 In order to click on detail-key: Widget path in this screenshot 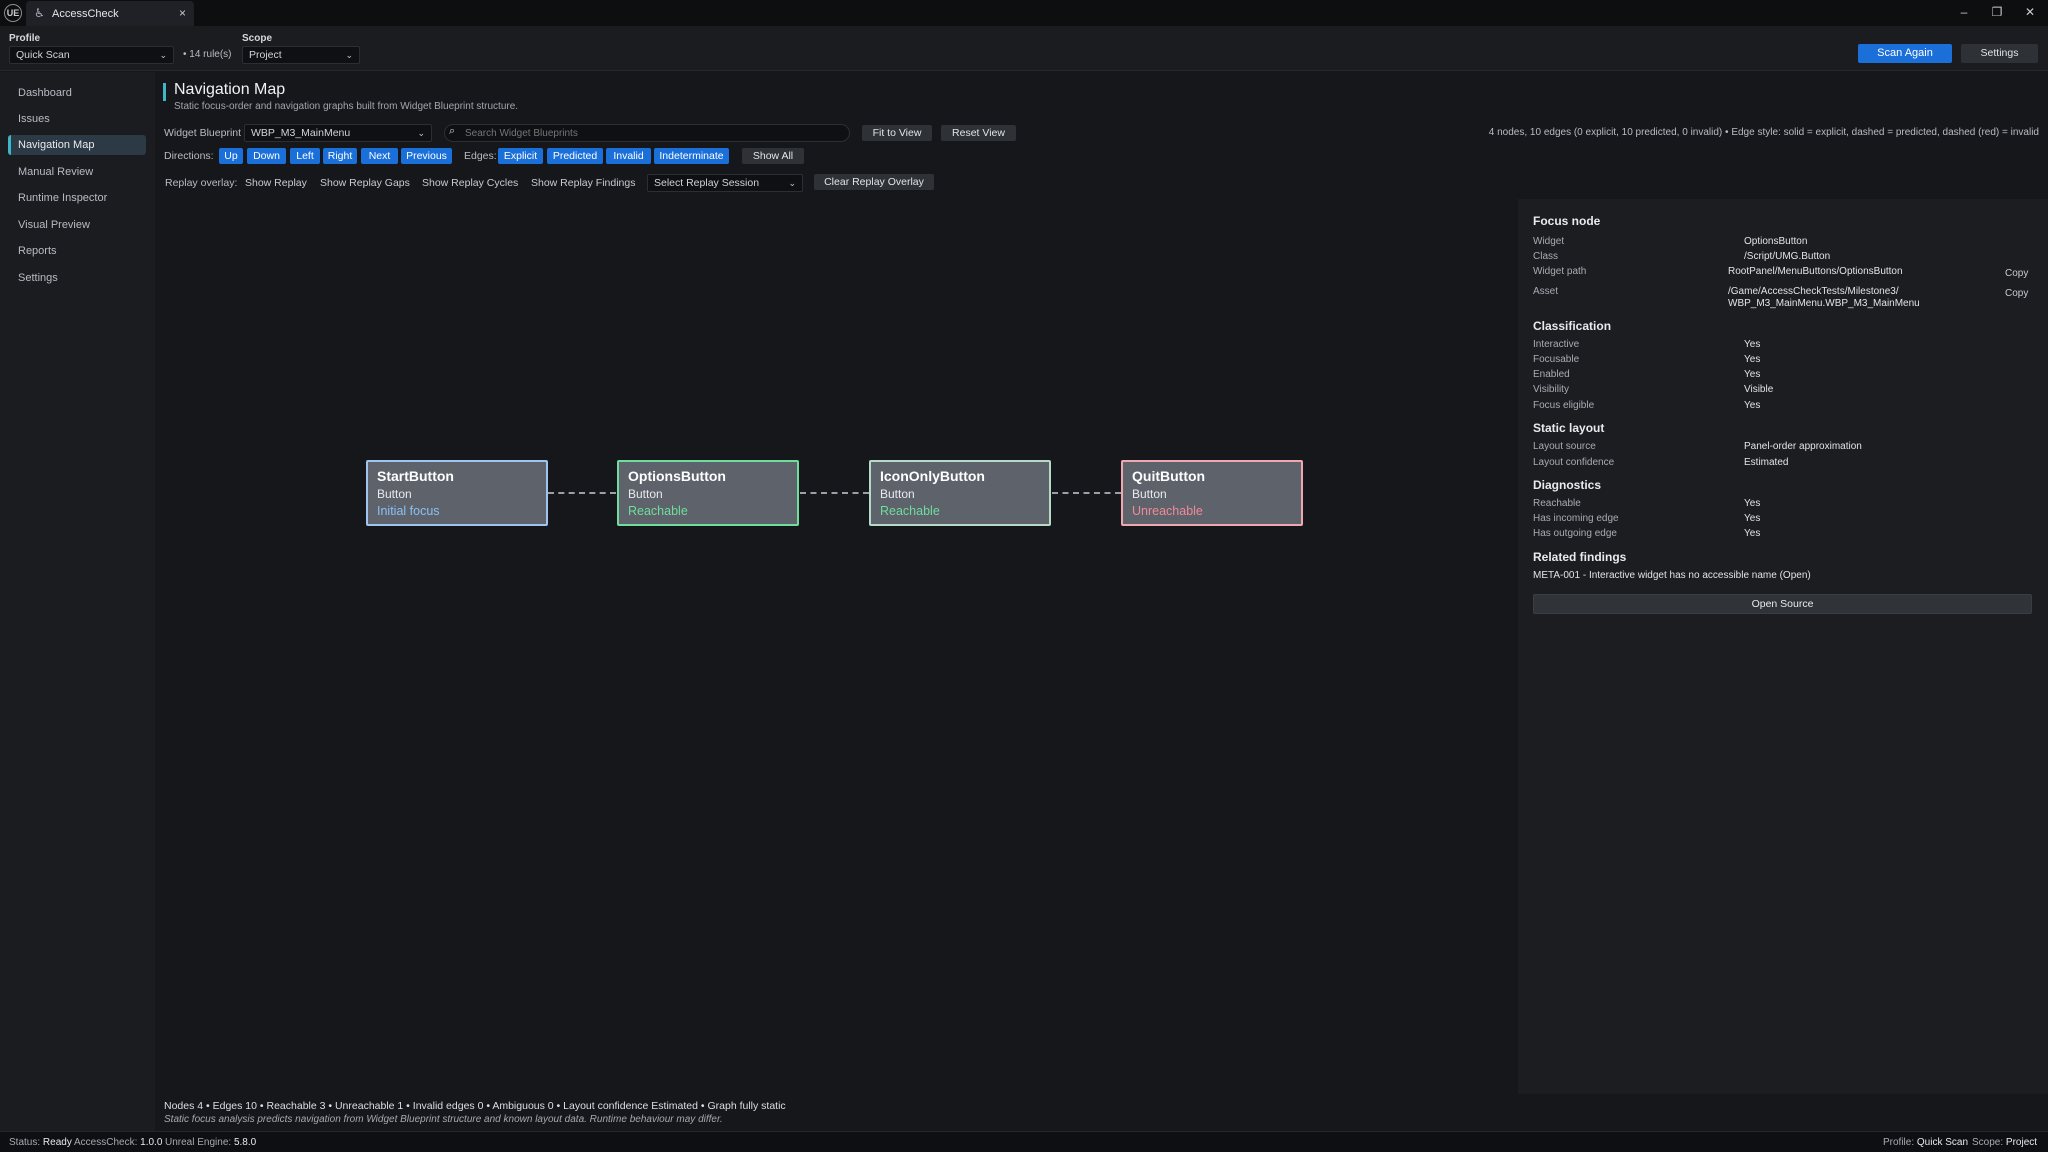, I will do `click(1560, 271)`.